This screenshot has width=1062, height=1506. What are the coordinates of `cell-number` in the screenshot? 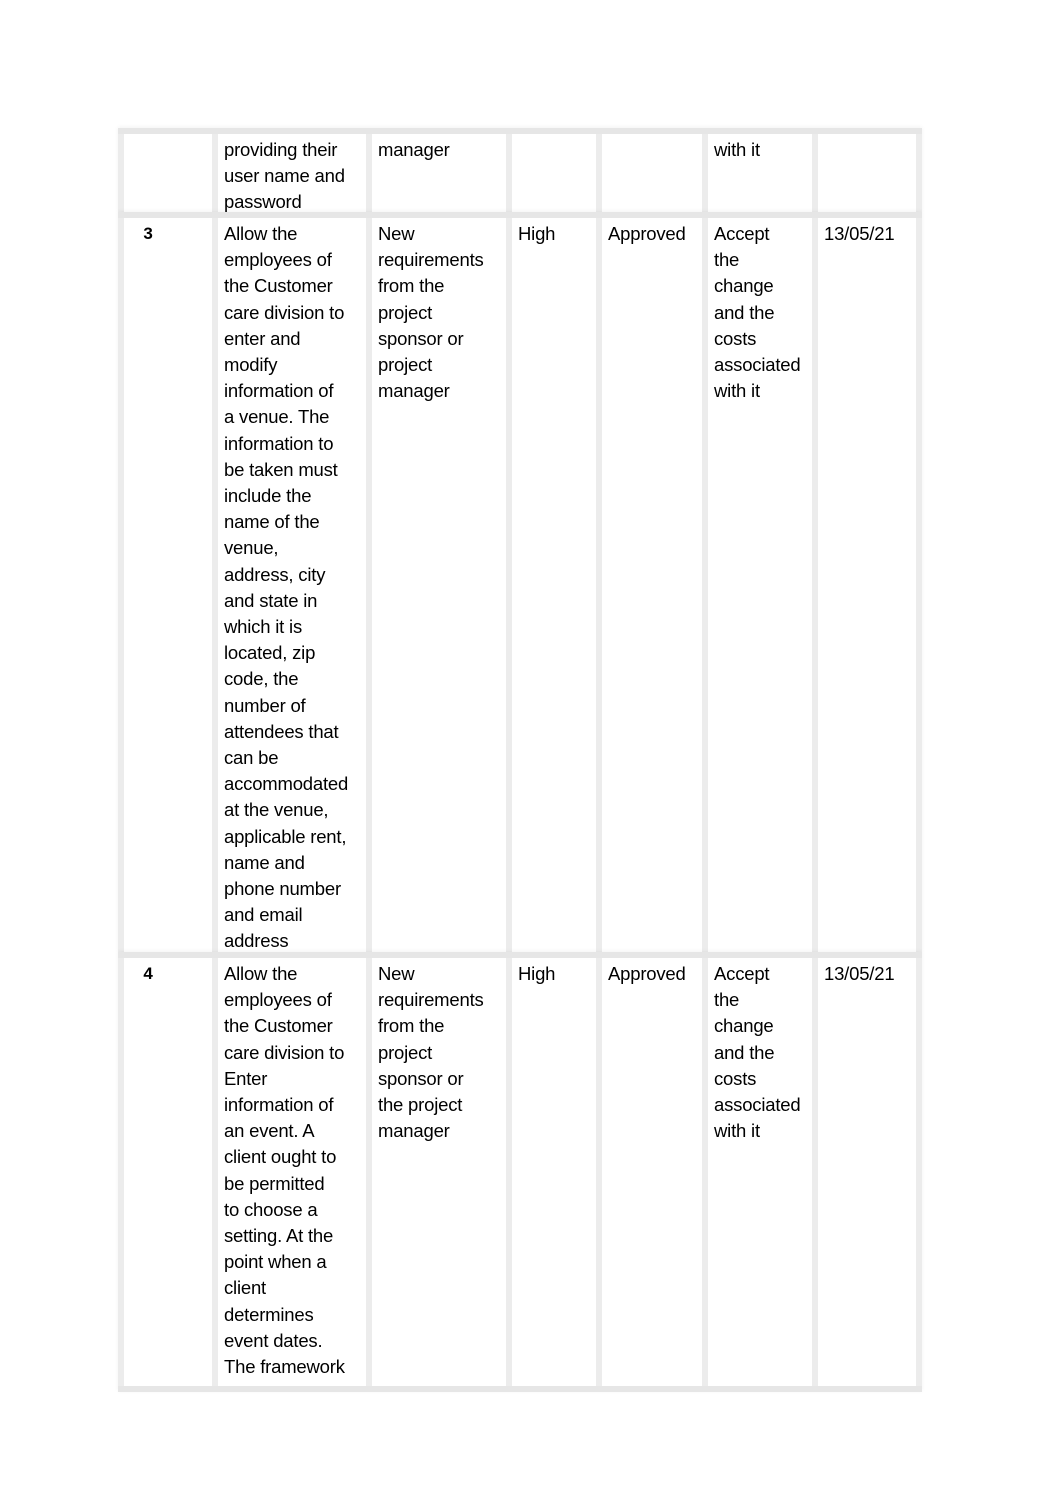 It's located at (165, 173).